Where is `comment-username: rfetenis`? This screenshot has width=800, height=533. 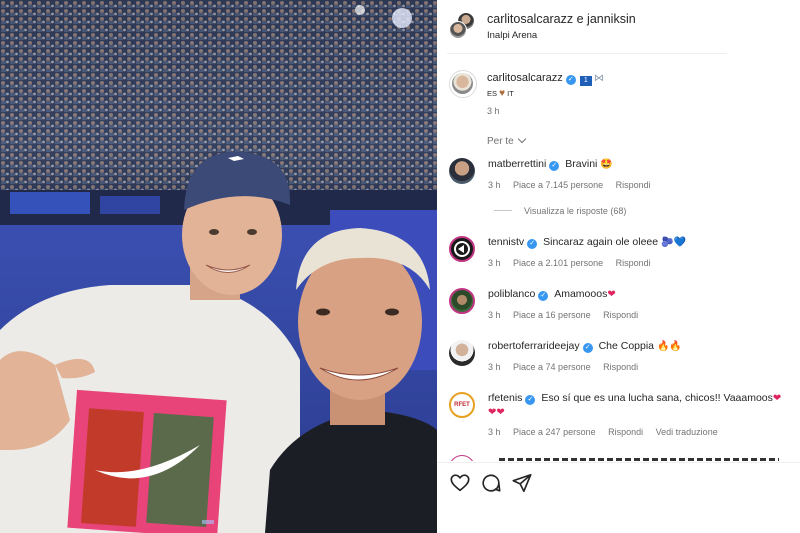 comment-username: rfetenis is located at coordinates (505, 398).